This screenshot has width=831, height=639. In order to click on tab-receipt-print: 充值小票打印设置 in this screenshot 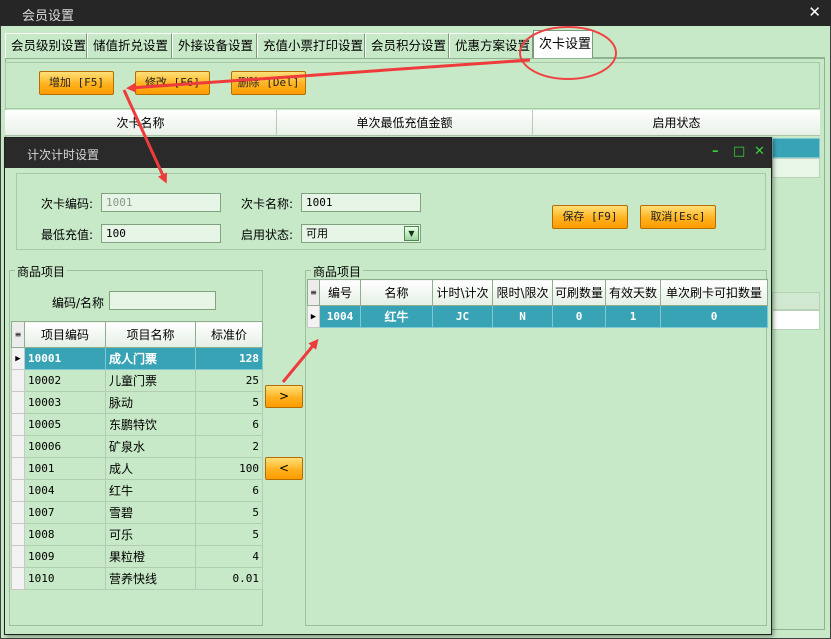, I will do `click(311, 45)`.